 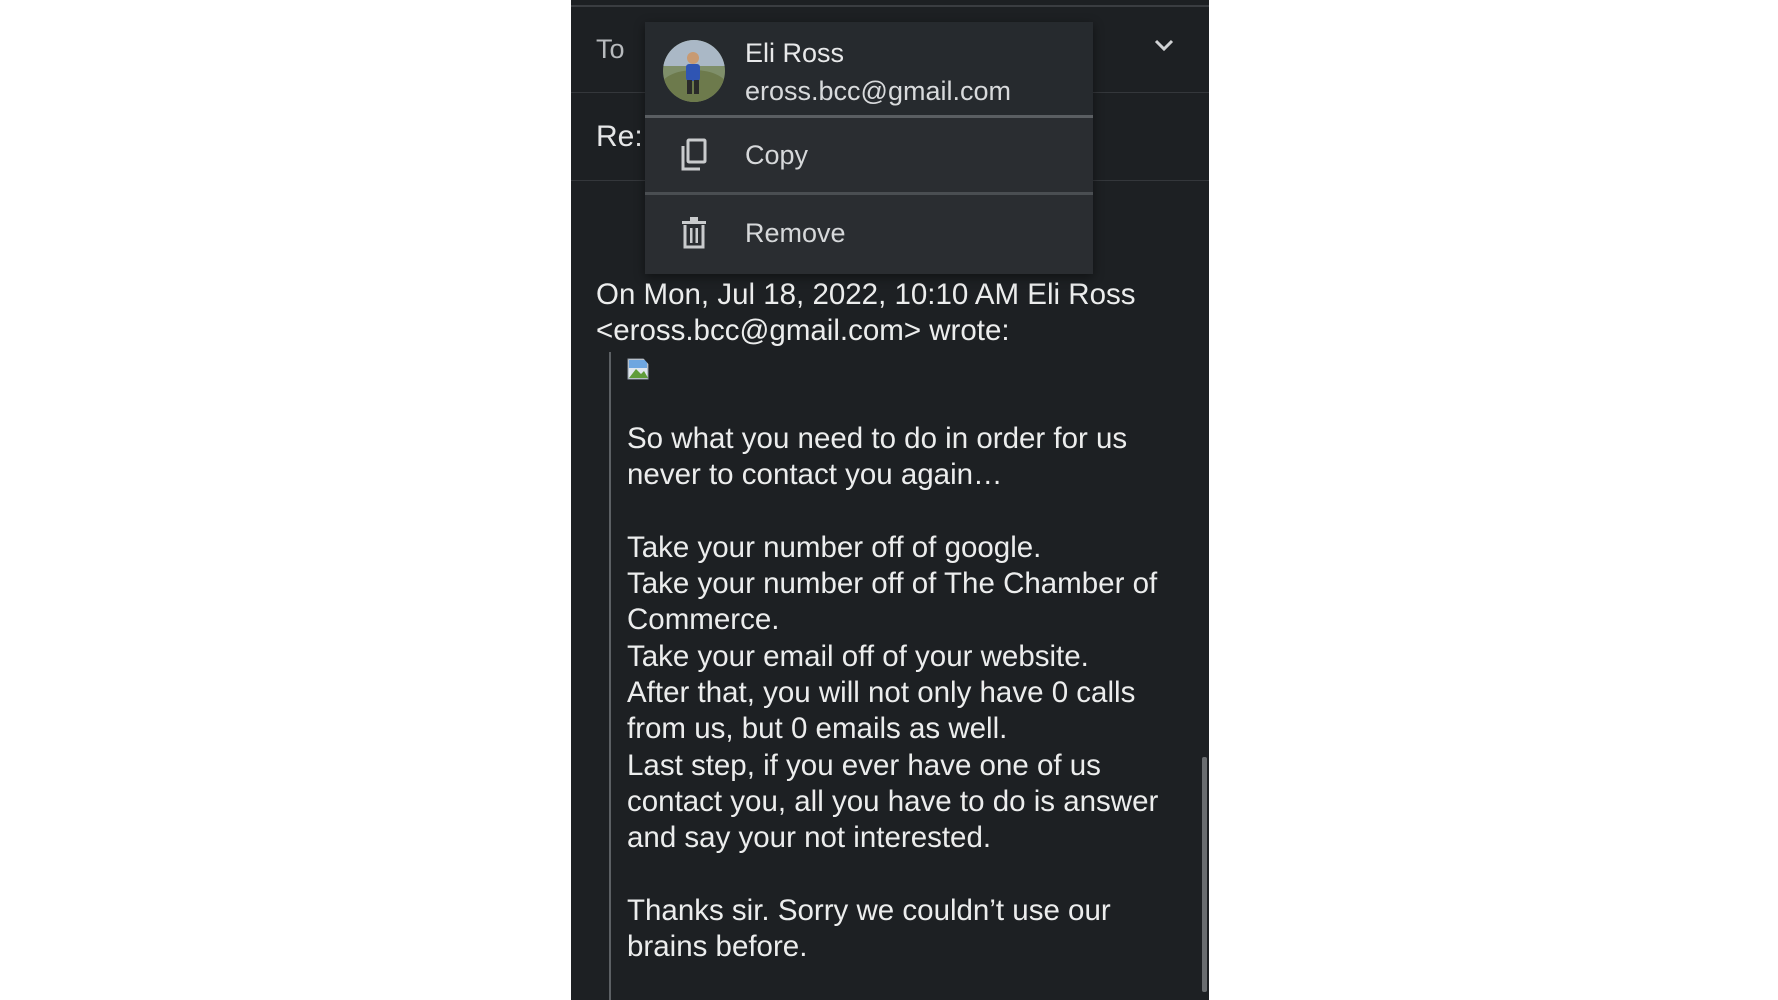 I want to click on remove-menu-item: Remove, so click(x=869, y=233).